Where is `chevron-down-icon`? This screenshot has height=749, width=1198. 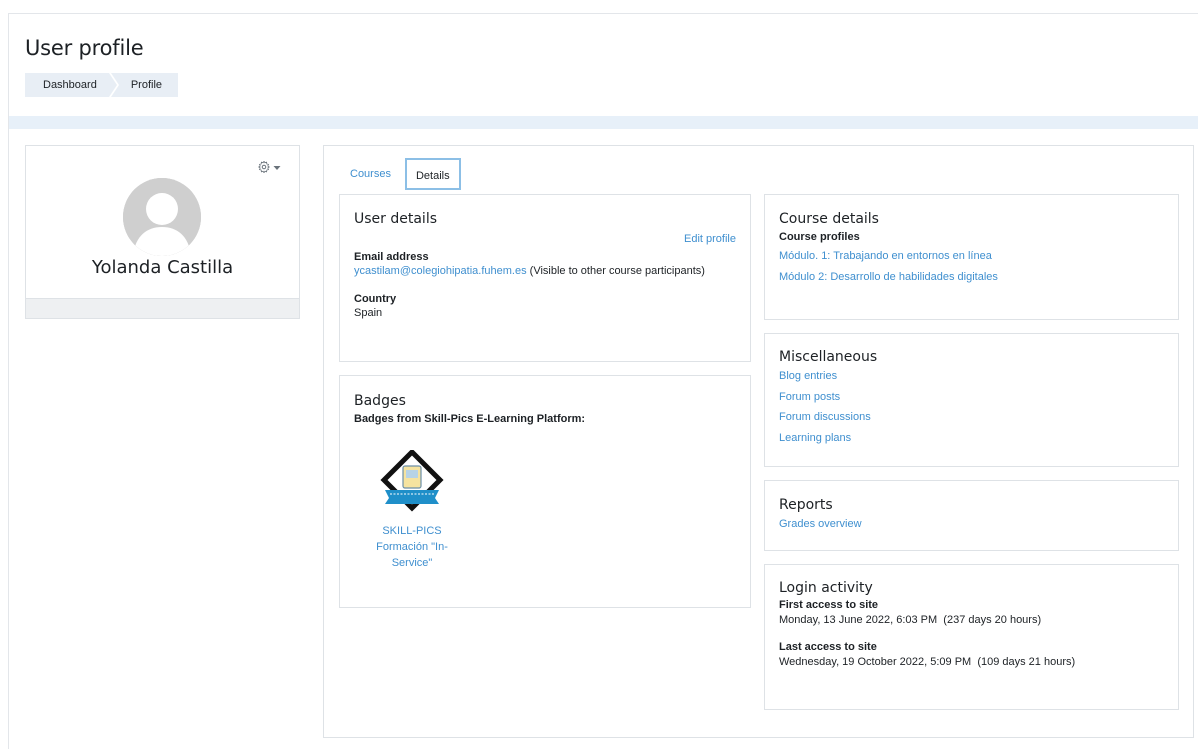 chevron-down-icon is located at coordinates (277, 168).